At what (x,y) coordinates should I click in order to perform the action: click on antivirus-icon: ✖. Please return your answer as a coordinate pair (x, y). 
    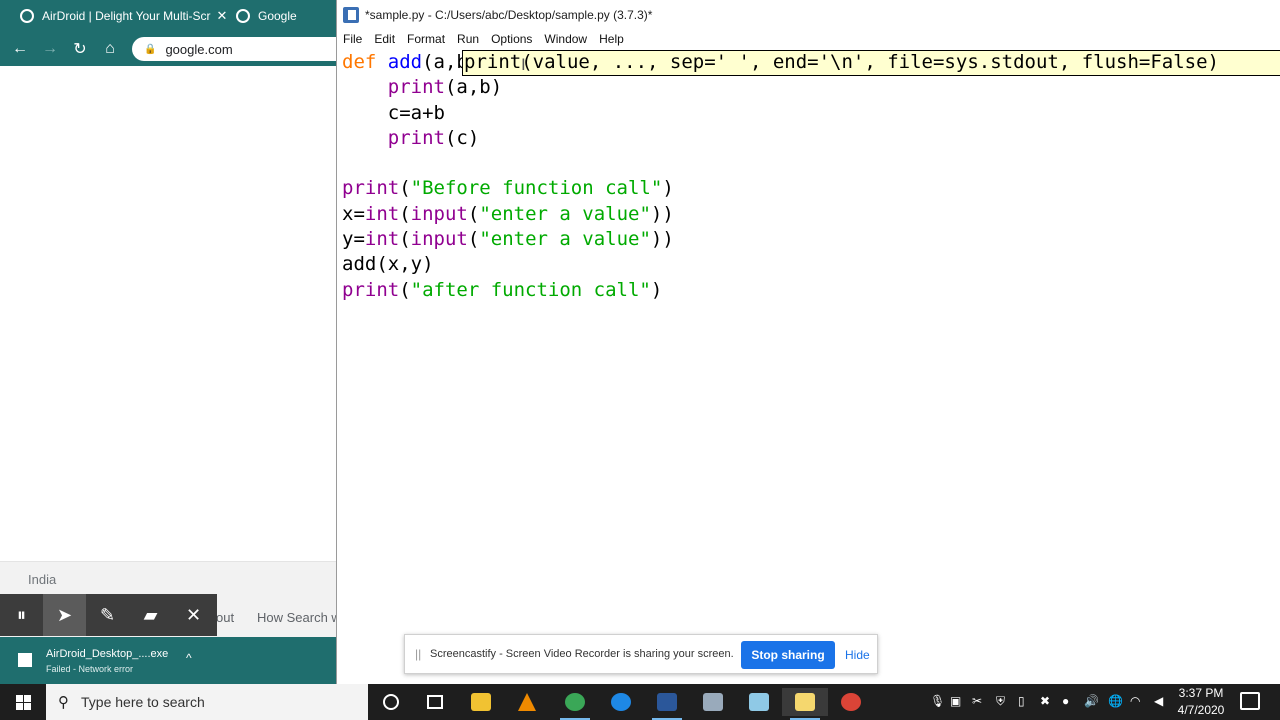
    Looking at the image, I should click on (1045, 701).